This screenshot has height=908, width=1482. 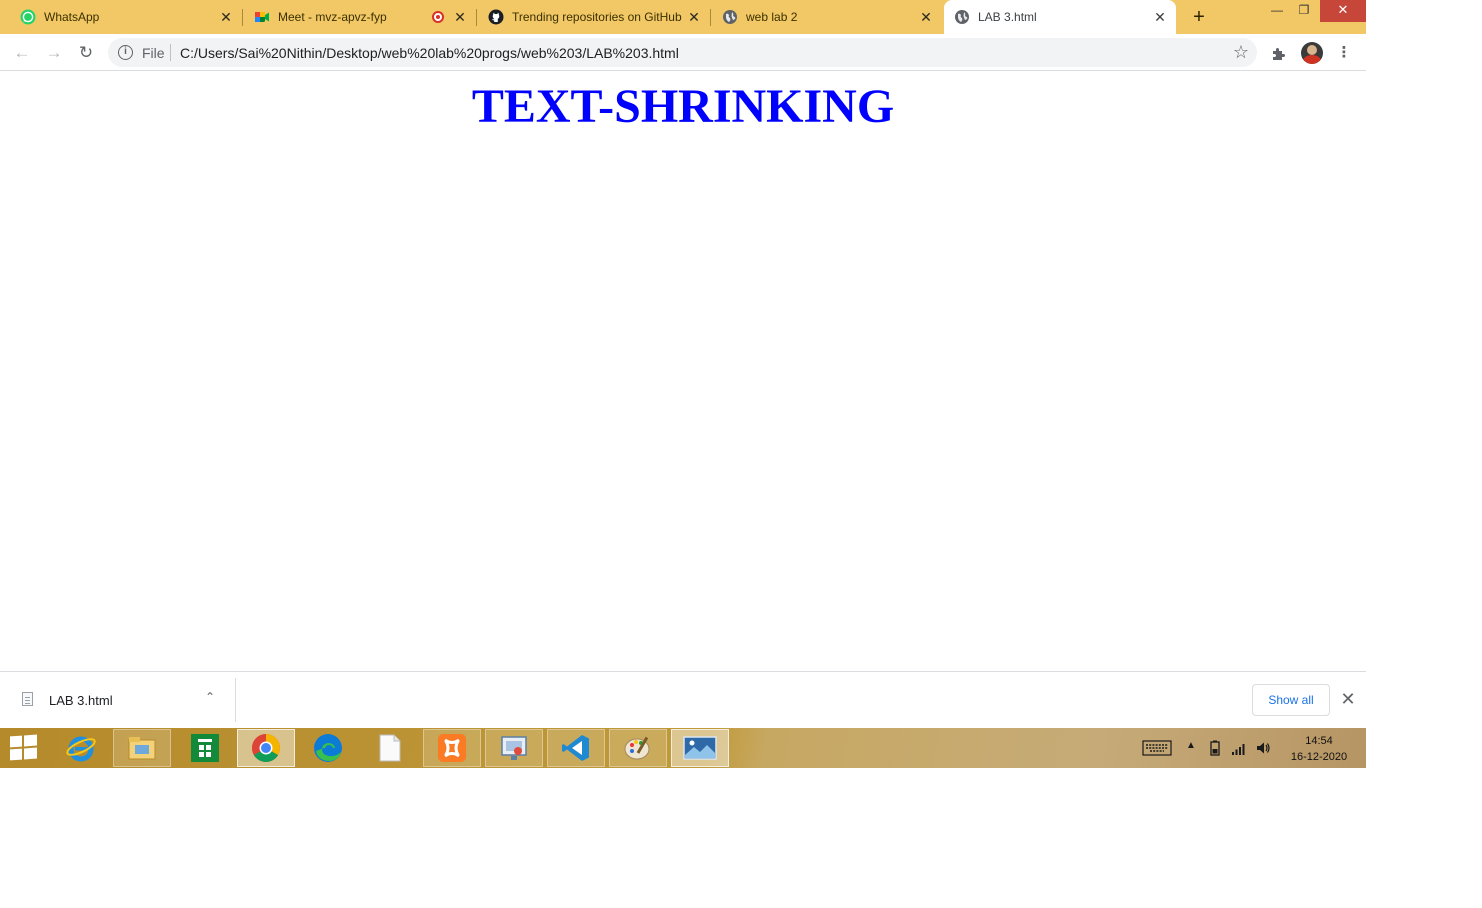 I want to click on document-icon, so click(x=27, y=699).